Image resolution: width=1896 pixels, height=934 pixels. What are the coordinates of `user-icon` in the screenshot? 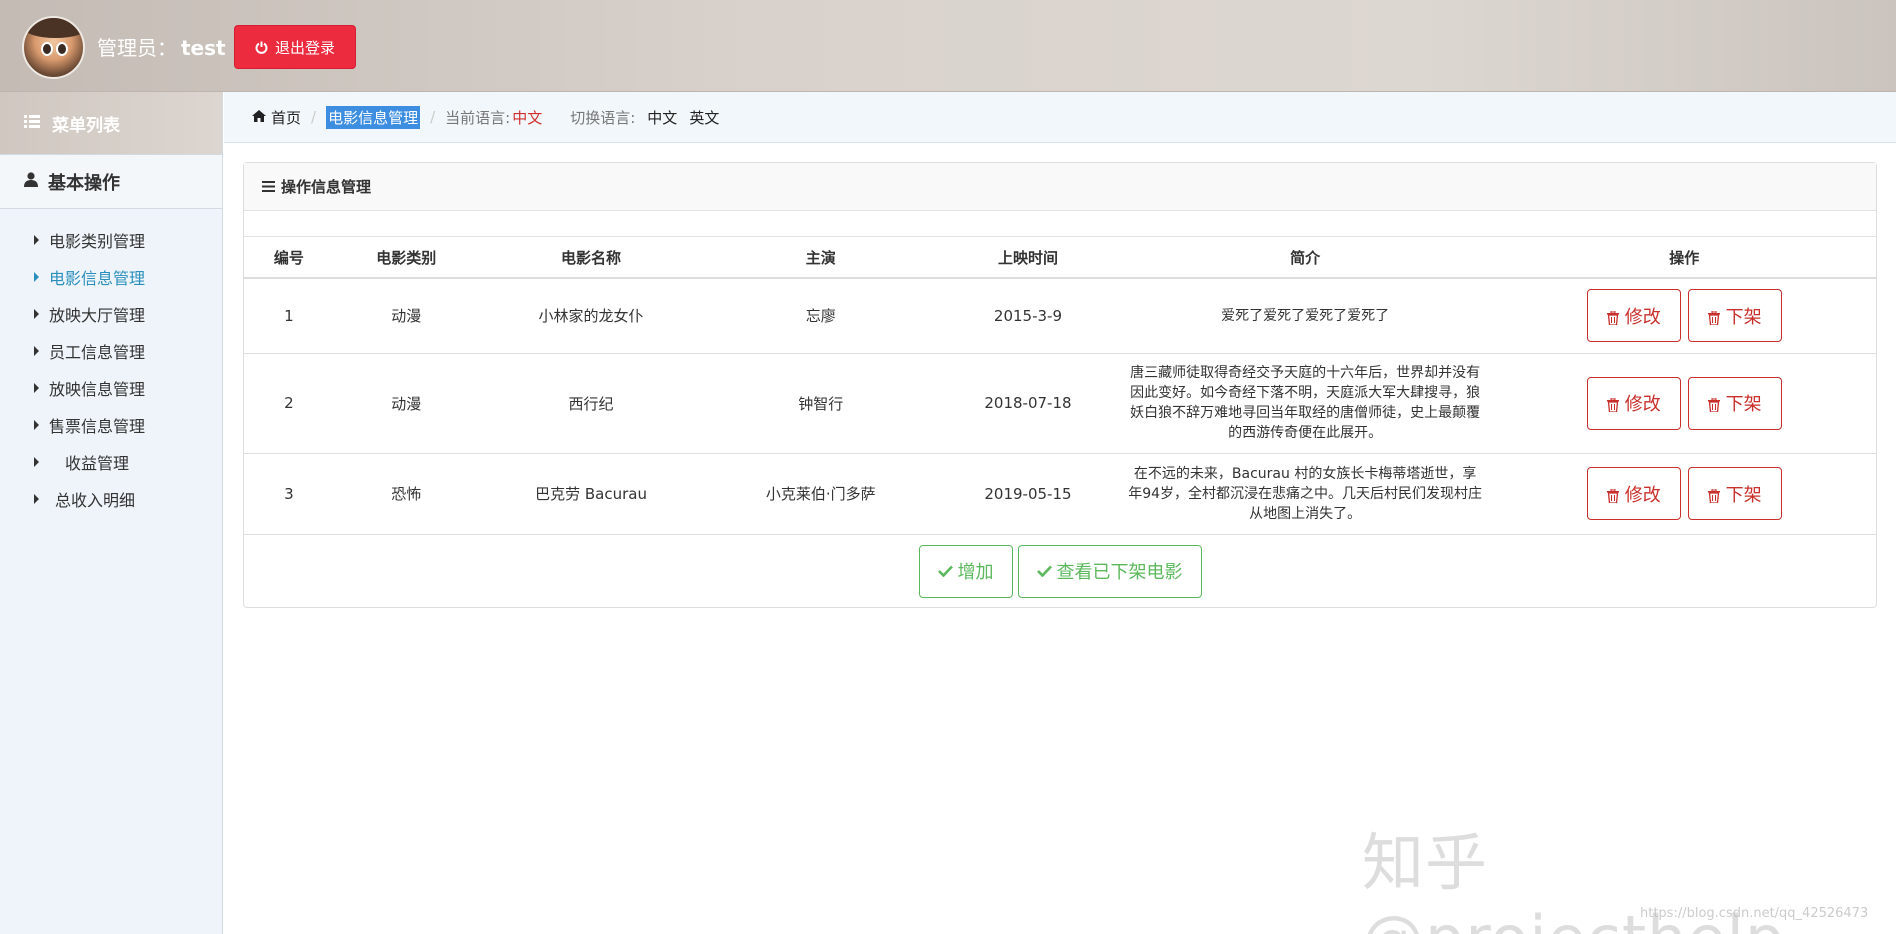 It's located at (31, 181).